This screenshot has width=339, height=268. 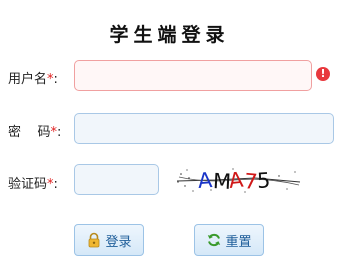 What do you see at coordinates (205, 180) in the screenshot?
I see `captcha-char: A` at bounding box center [205, 180].